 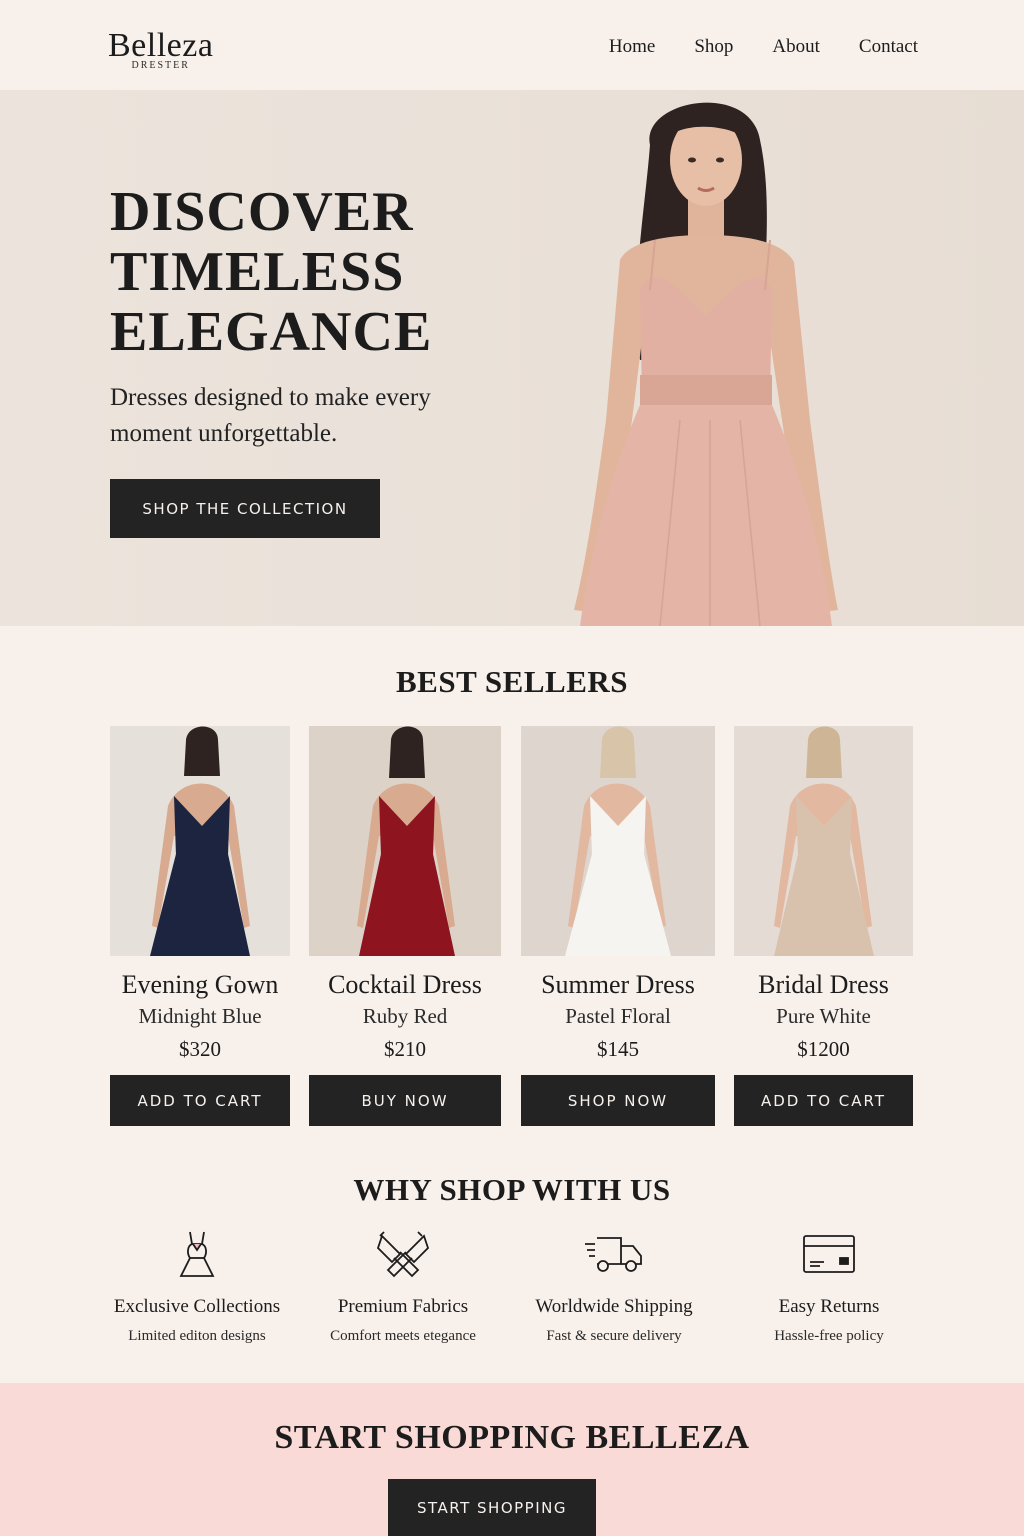 What do you see at coordinates (713, 47) in the screenshot?
I see `nav-shop: Shop` at bounding box center [713, 47].